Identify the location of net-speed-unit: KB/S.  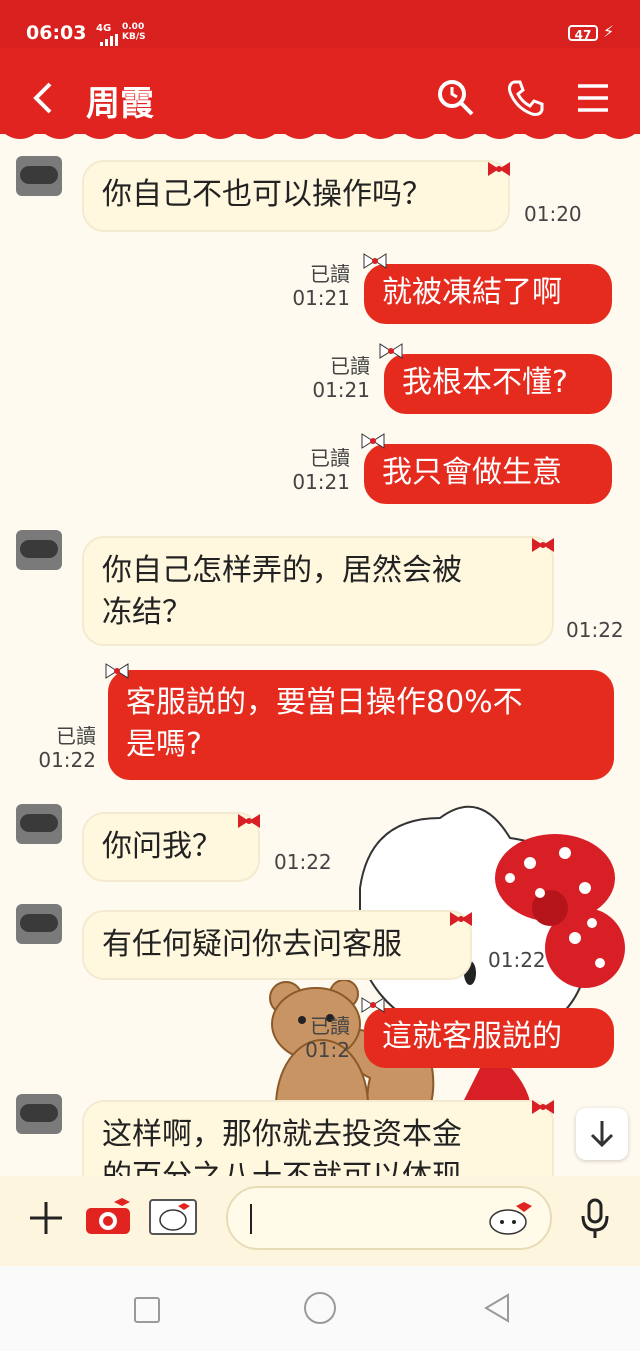
(134, 37).